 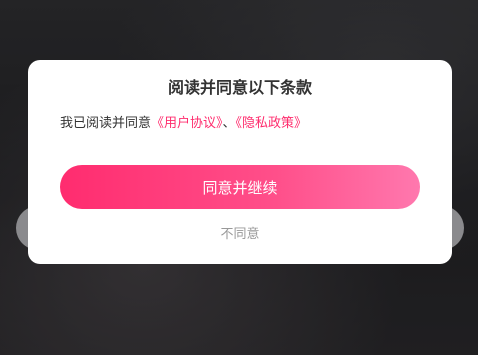 I want to click on user-agreement-link: 《用户协议》, so click(x=187, y=123).